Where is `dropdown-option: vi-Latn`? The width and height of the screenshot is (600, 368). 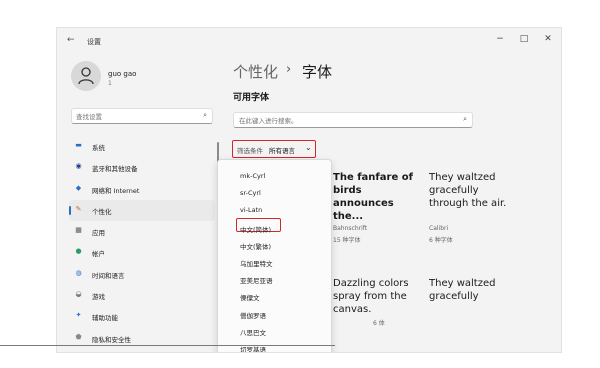
dropdown-option: vi-Latn is located at coordinates (251, 210).